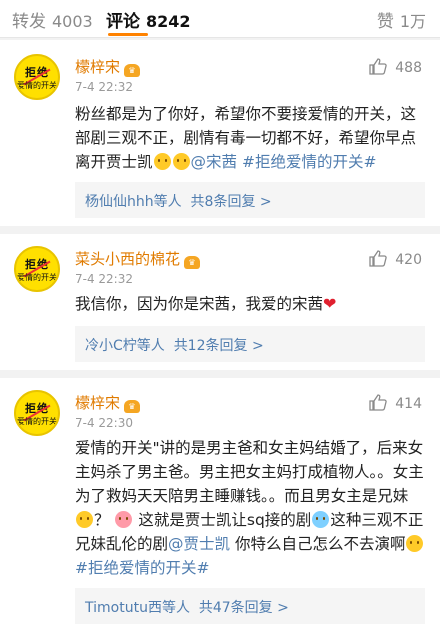 This screenshot has width=440, height=631. Describe the element at coordinates (29, 22) in the screenshot. I see `tab-reposts-label: 转发` at that location.